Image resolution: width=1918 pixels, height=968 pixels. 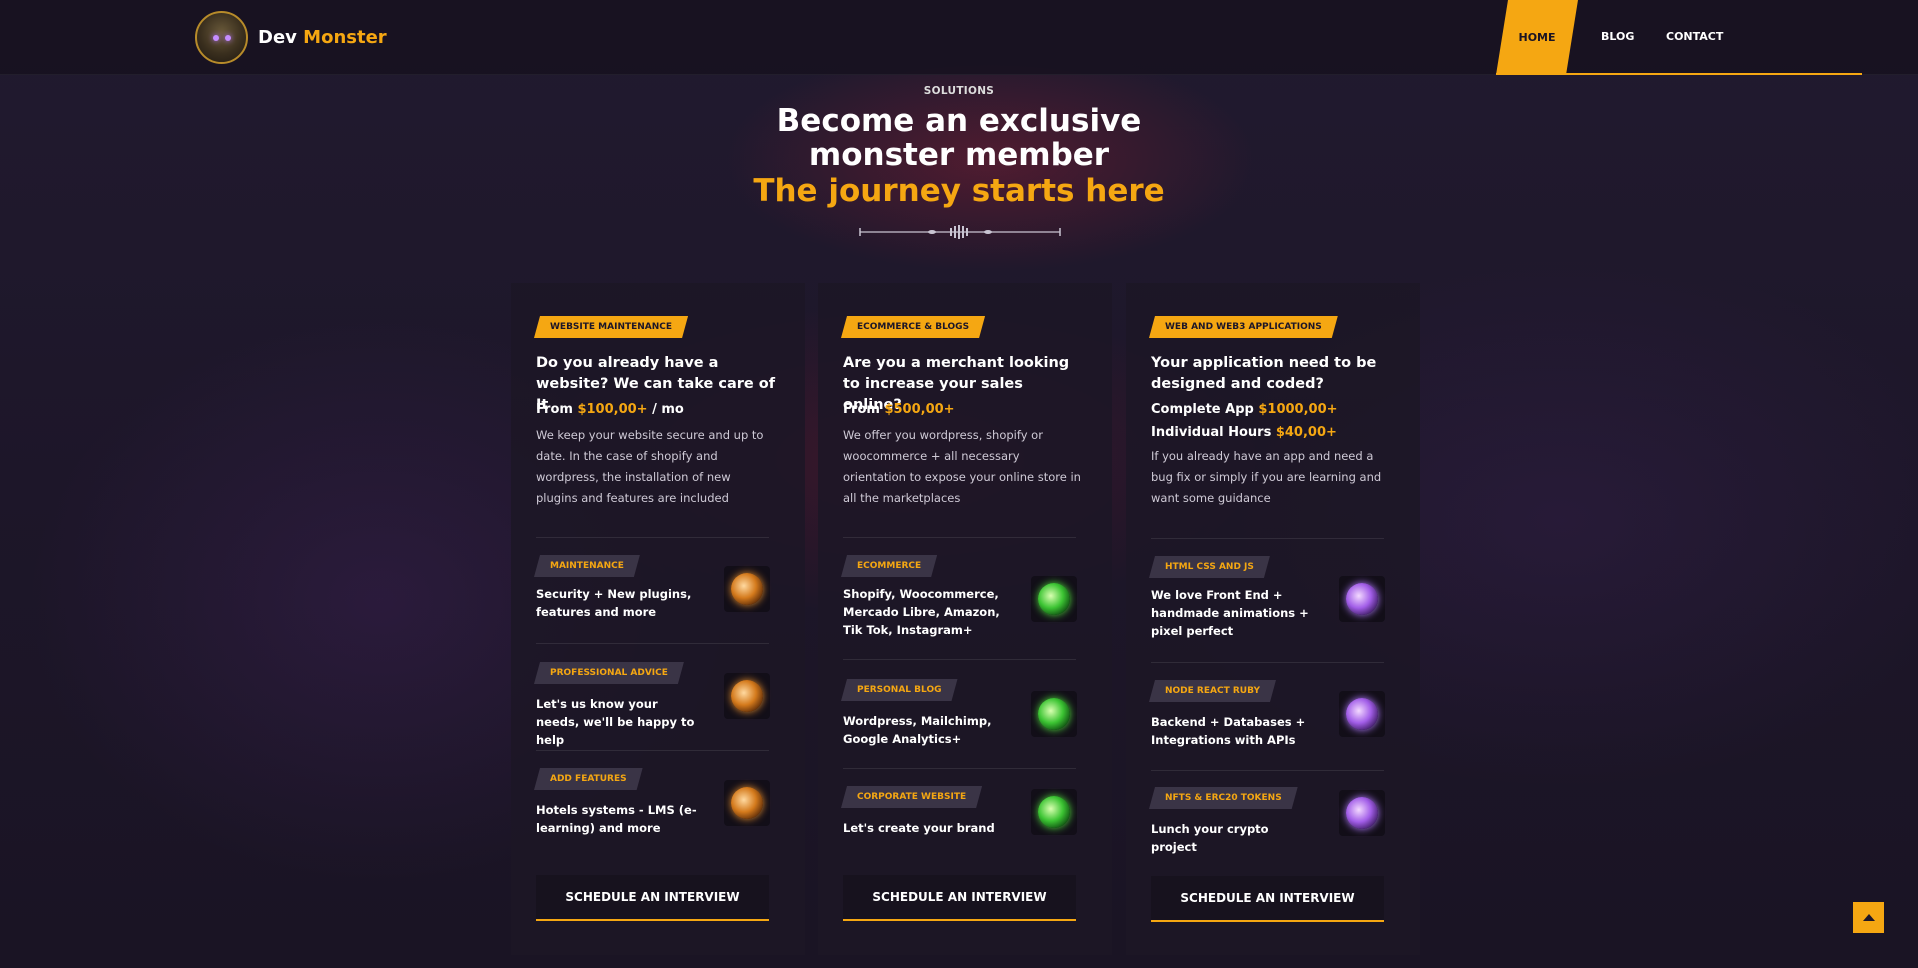 I want to click on card-price: From $500,00+, so click(x=899, y=409).